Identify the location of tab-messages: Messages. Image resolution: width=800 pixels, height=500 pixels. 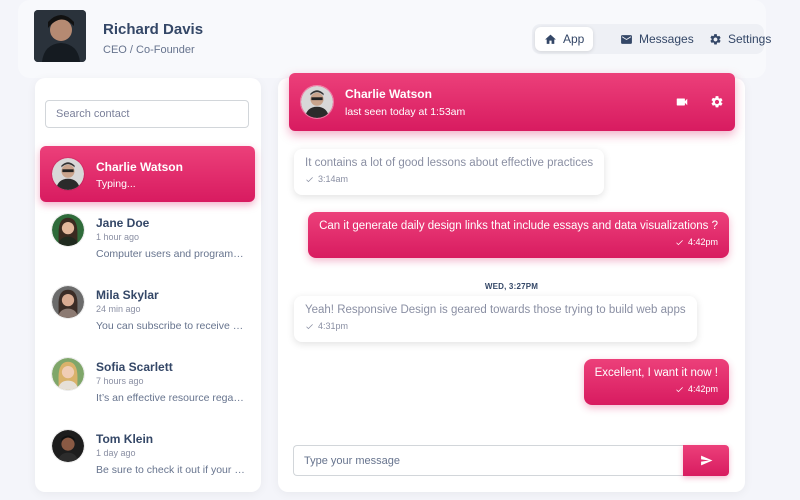
(657, 39).